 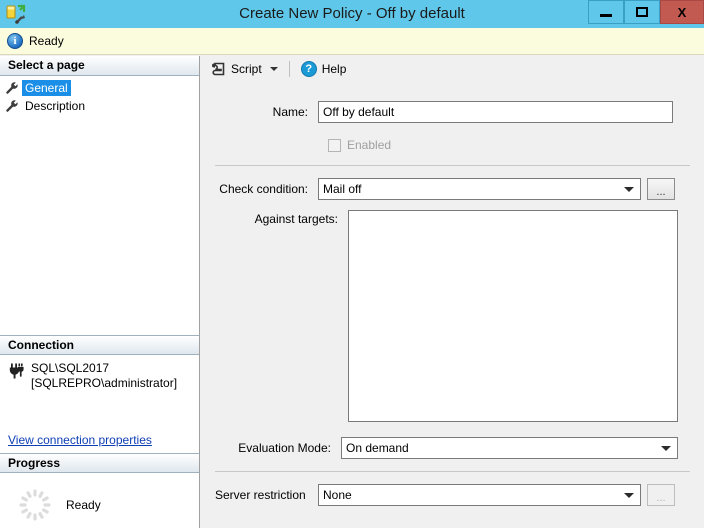 I want to click on script-icon, so click(x=218, y=69).